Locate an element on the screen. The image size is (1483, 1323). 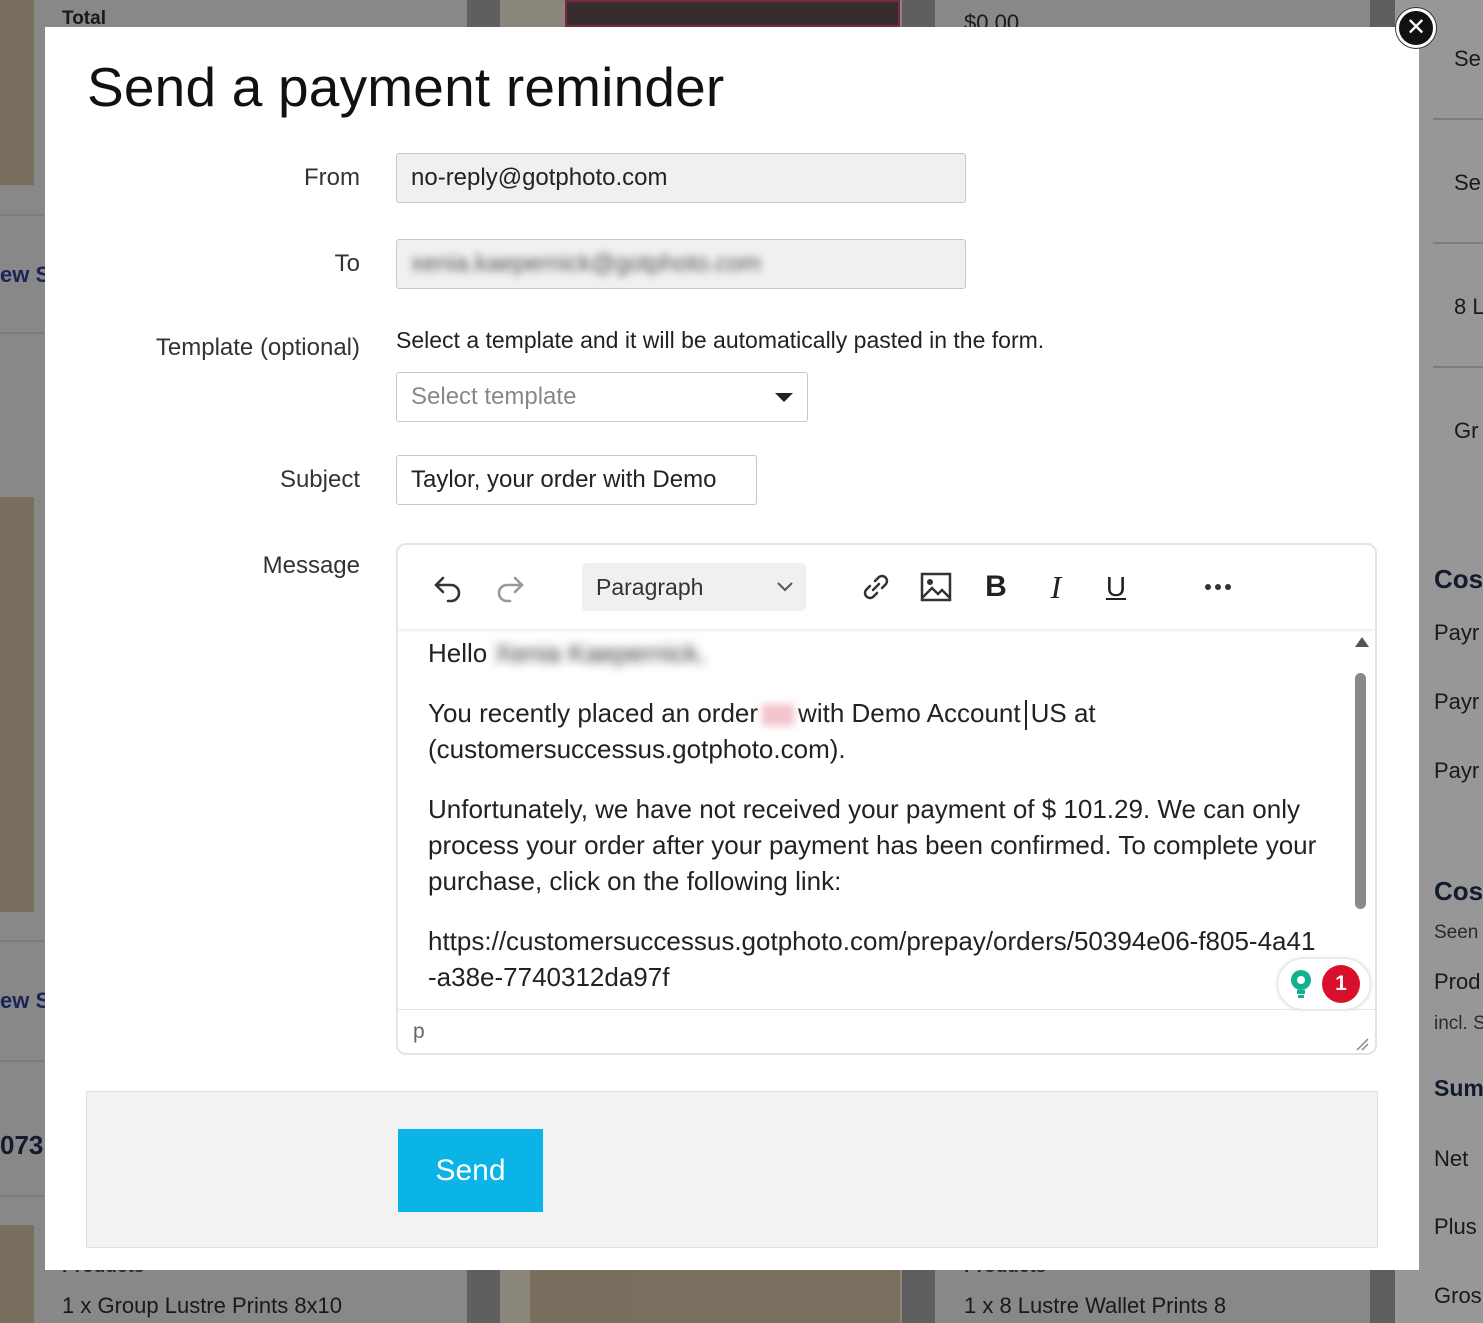
undo-button is located at coordinates (448, 587).